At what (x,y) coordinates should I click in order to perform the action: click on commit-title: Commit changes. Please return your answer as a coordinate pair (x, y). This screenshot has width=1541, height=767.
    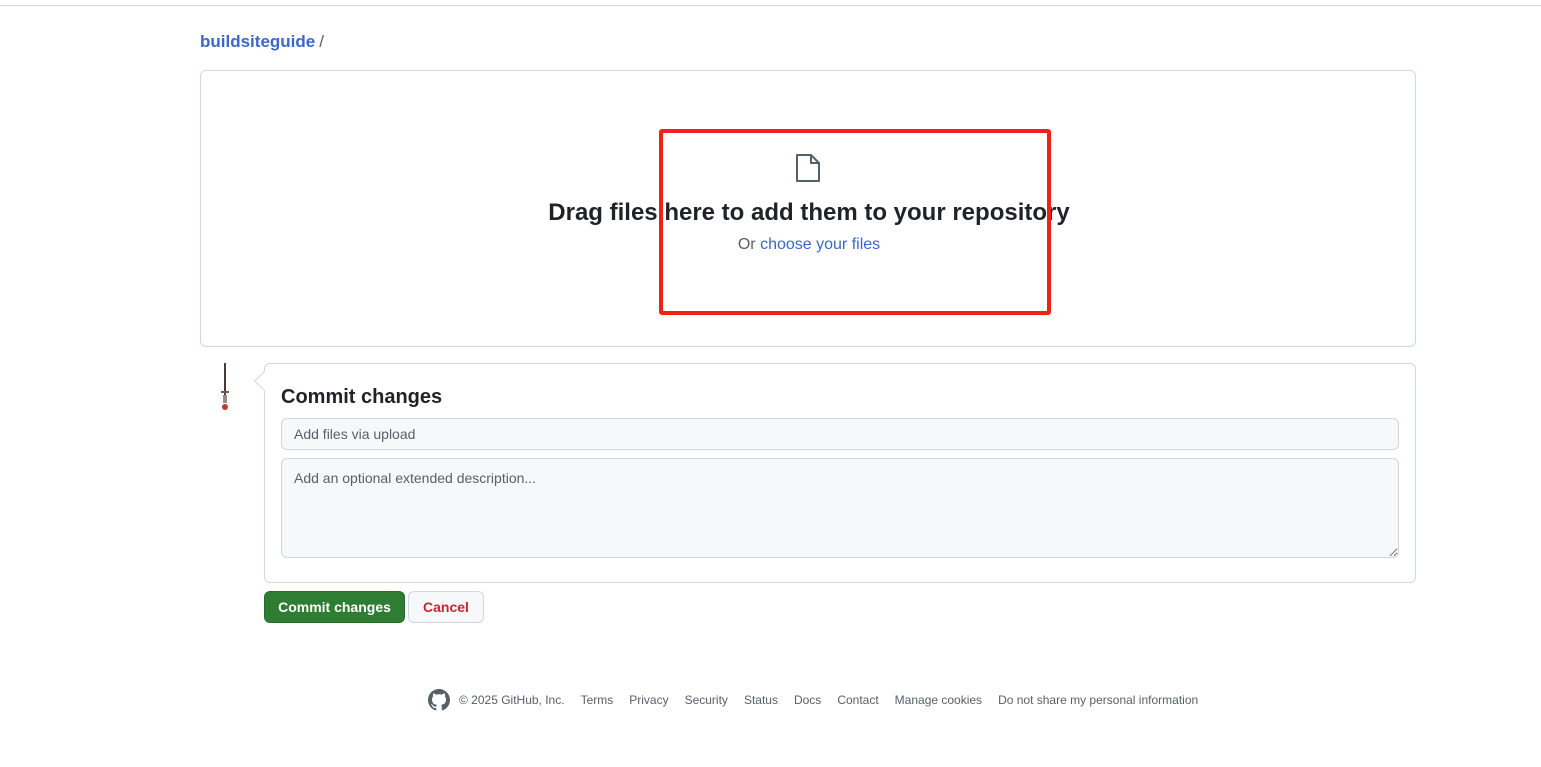
    Looking at the image, I should click on (362, 397).